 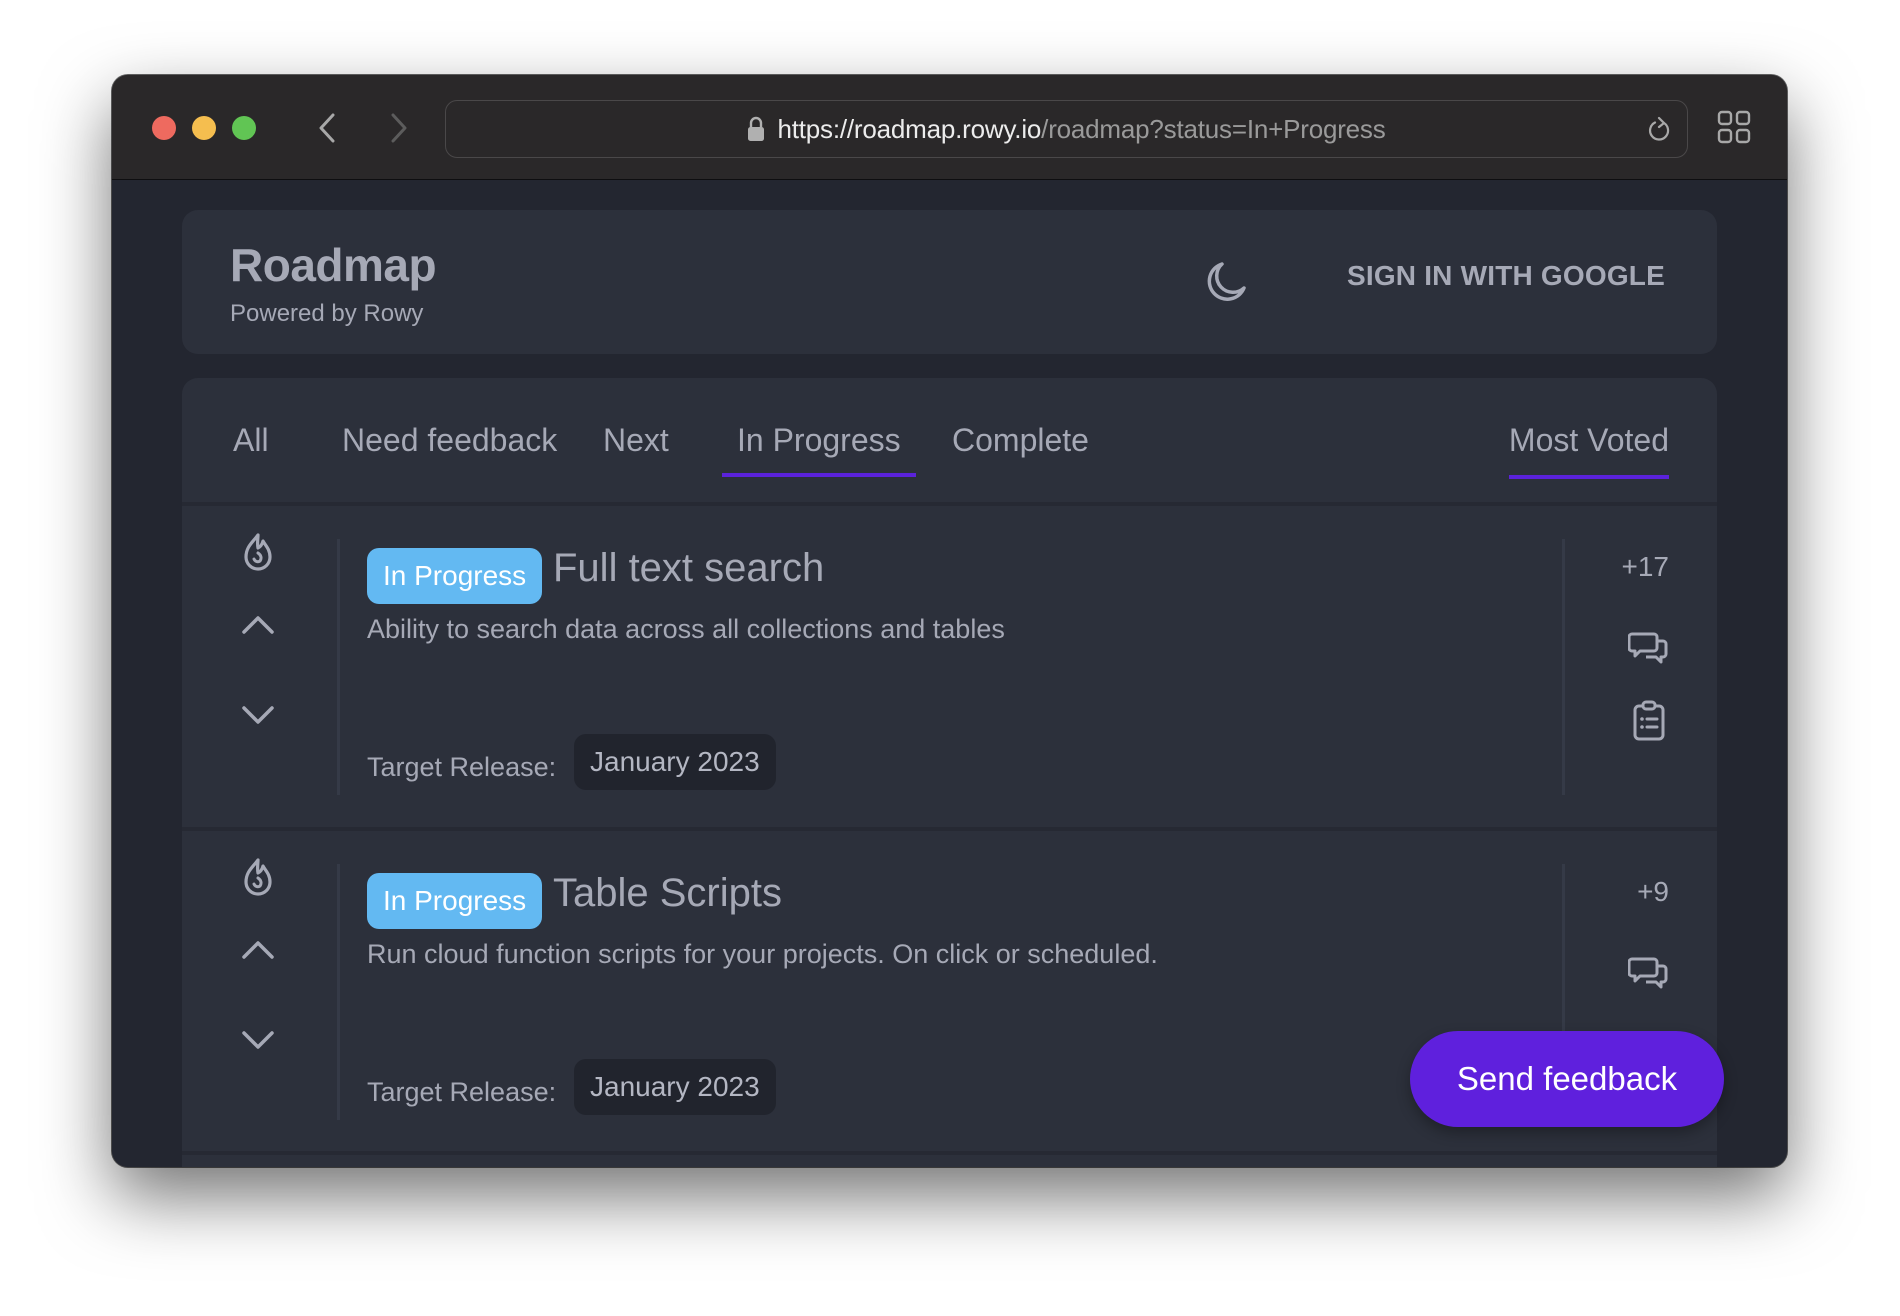 I want to click on tab-overview-icon, so click(x=1734, y=127).